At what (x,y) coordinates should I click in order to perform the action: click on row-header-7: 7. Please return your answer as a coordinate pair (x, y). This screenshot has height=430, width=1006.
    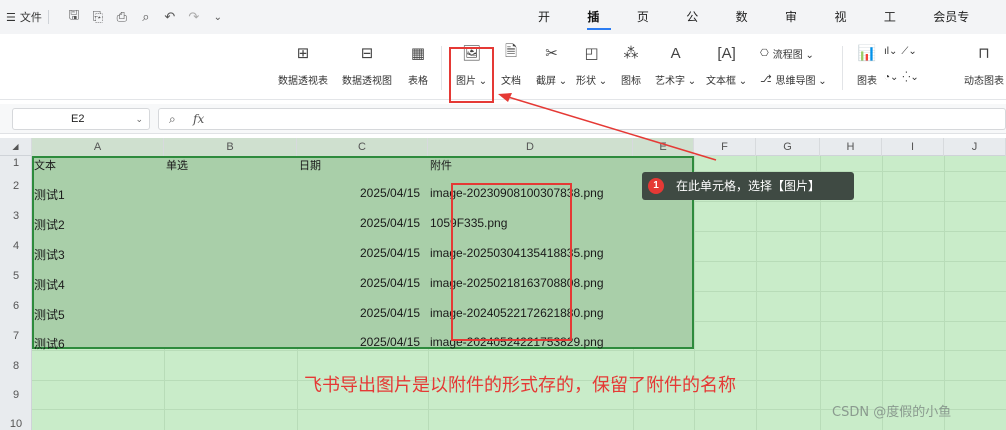
    Looking at the image, I should click on (16, 336).